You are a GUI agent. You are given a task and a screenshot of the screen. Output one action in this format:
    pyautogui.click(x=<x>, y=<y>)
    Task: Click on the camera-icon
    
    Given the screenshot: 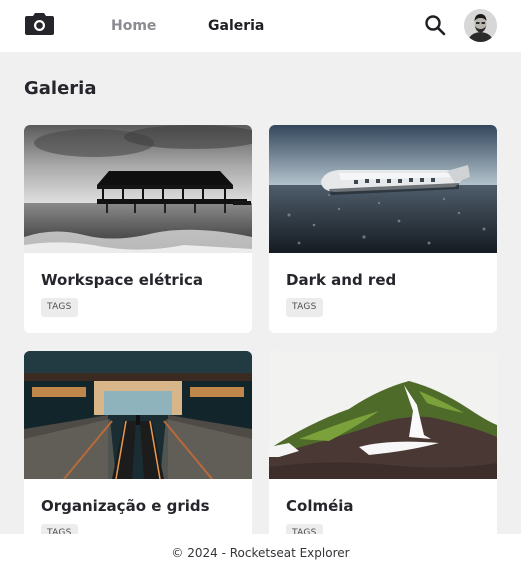 What is the action you would take?
    pyautogui.click(x=39, y=24)
    